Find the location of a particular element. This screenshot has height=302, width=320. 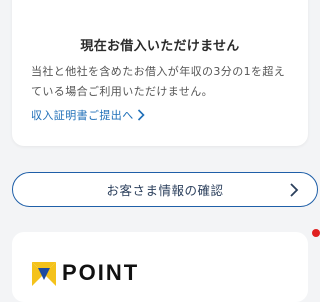

tpoint-logo-icon is located at coordinates (44, 274).